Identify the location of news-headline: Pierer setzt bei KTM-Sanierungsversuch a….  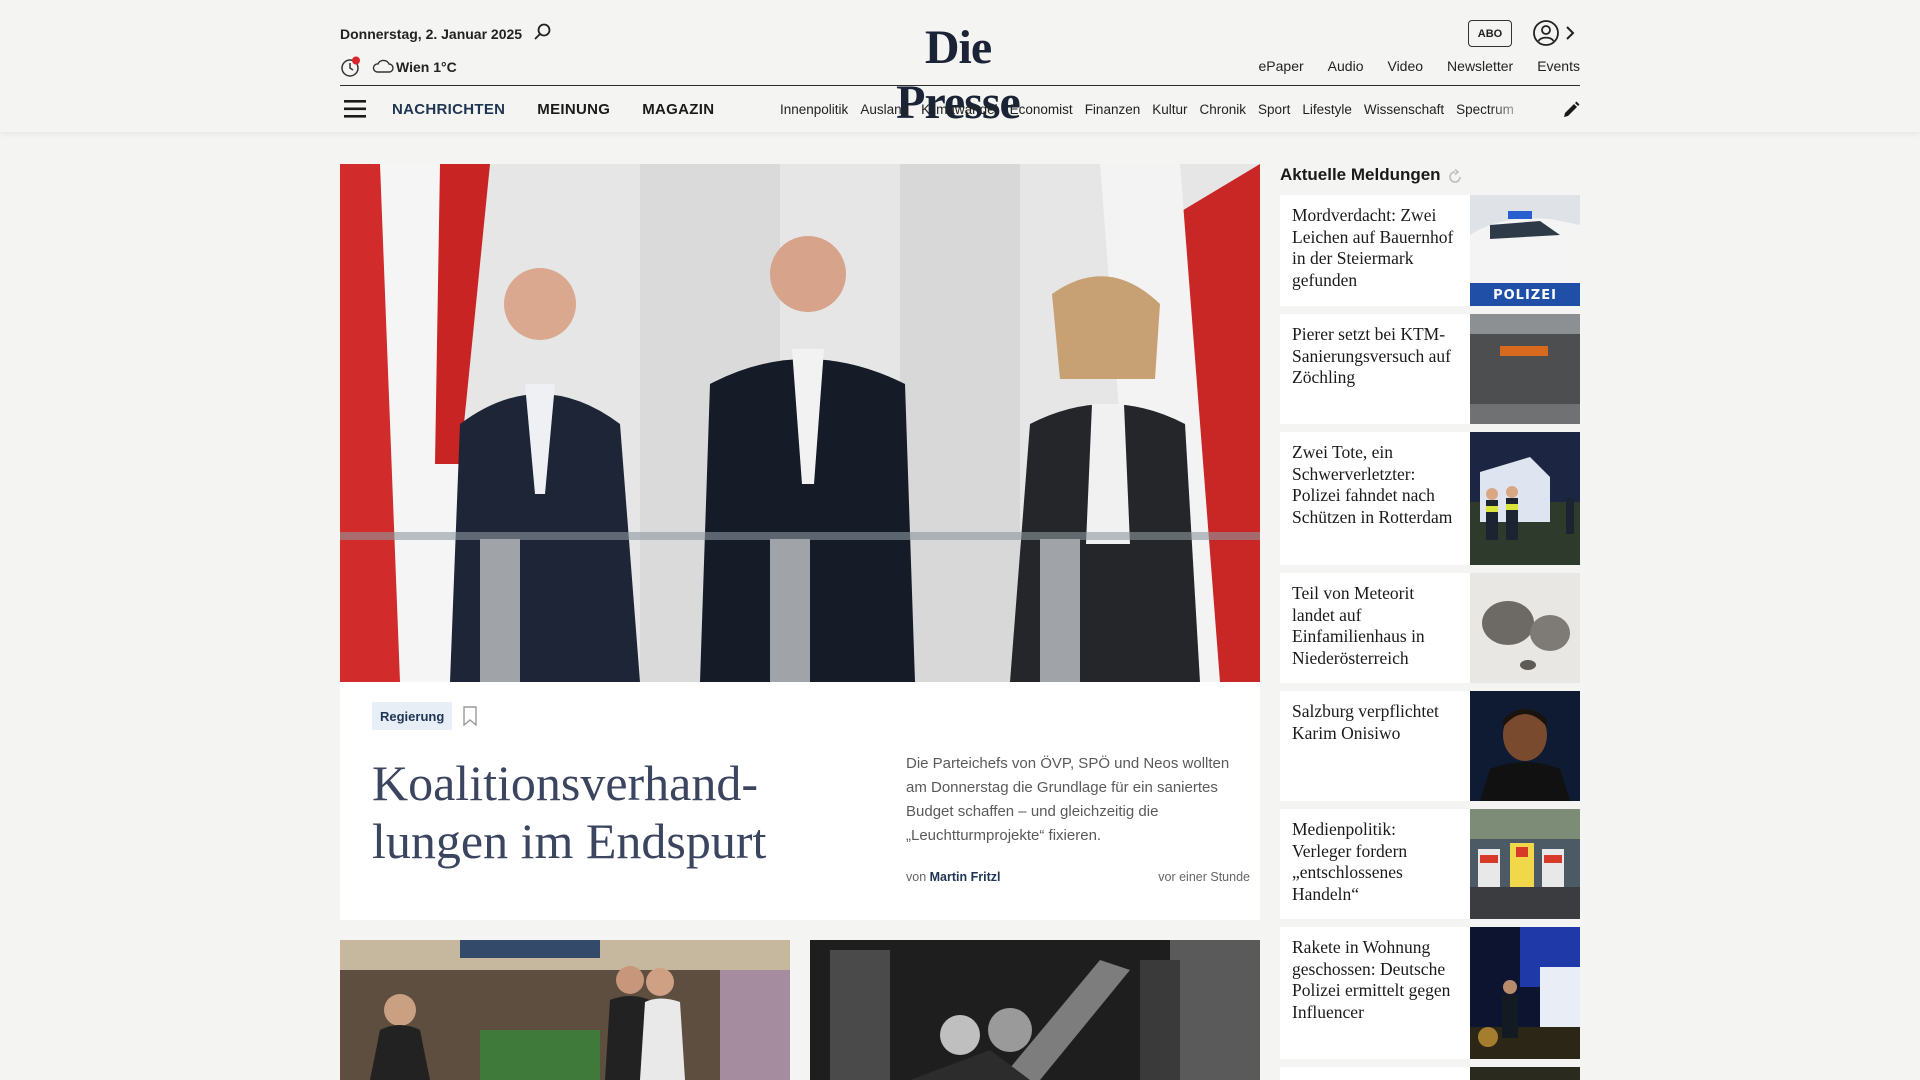
(1375, 369).